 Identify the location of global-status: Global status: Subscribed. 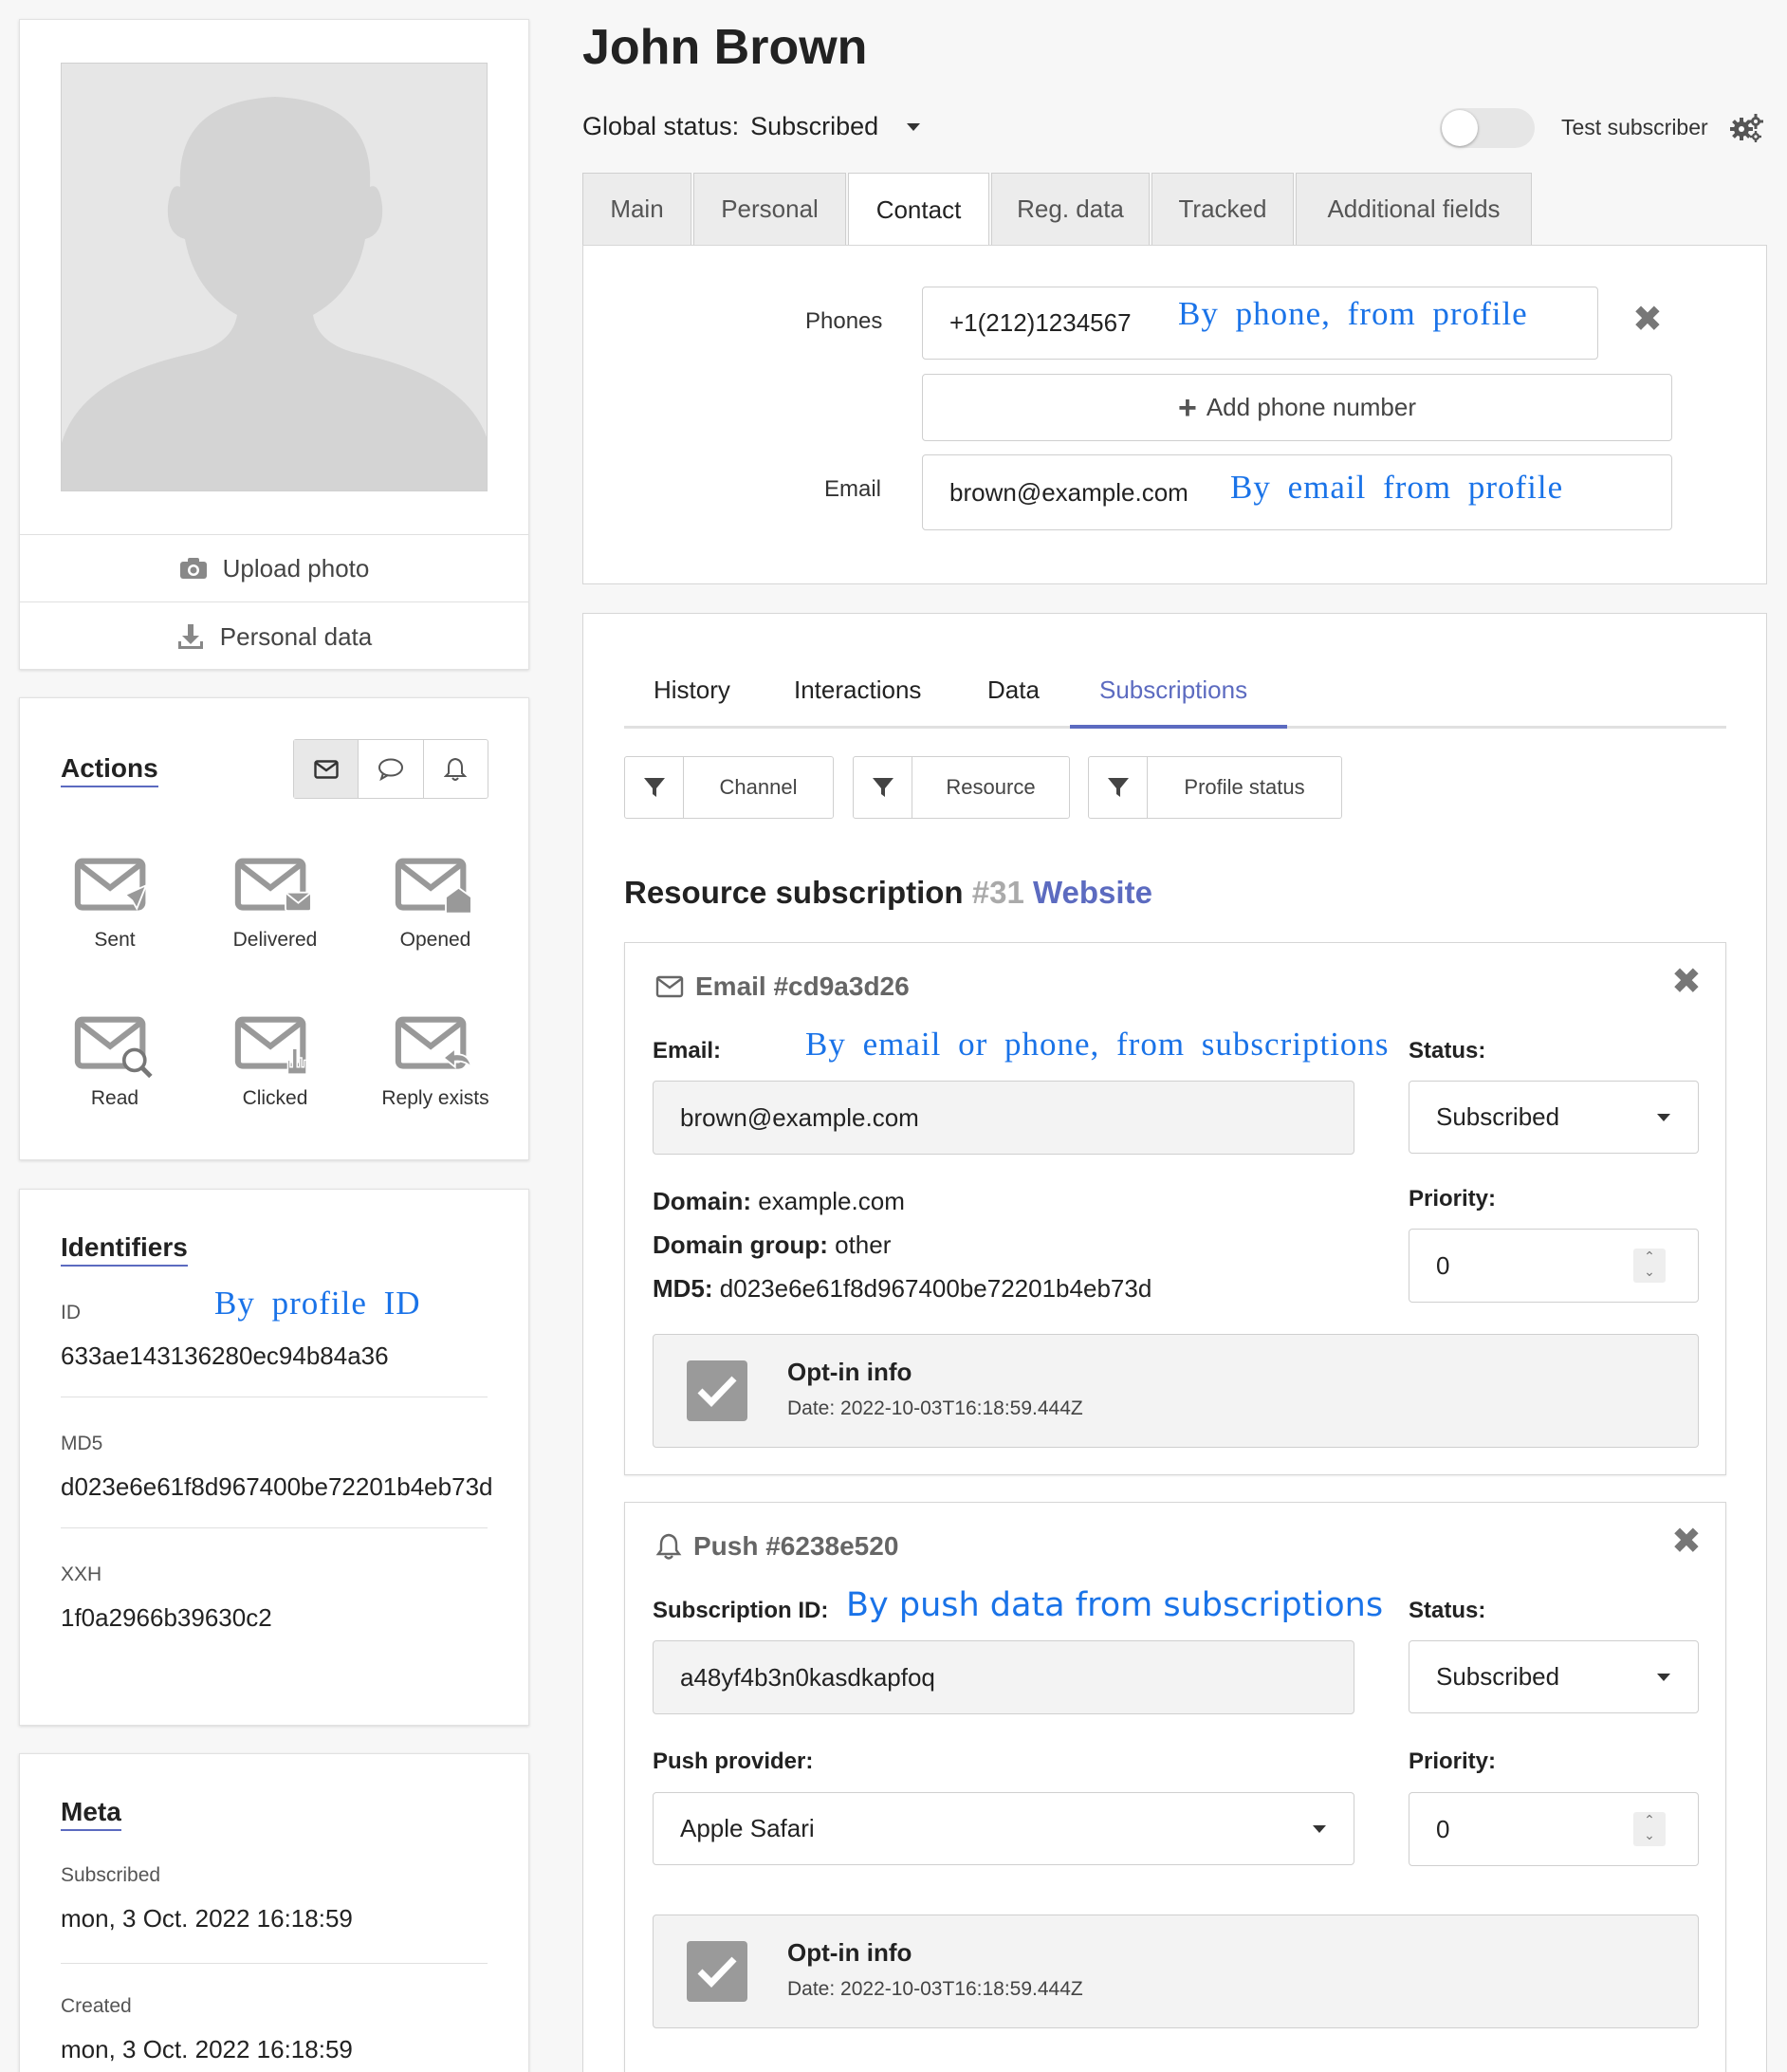
(751, 126).